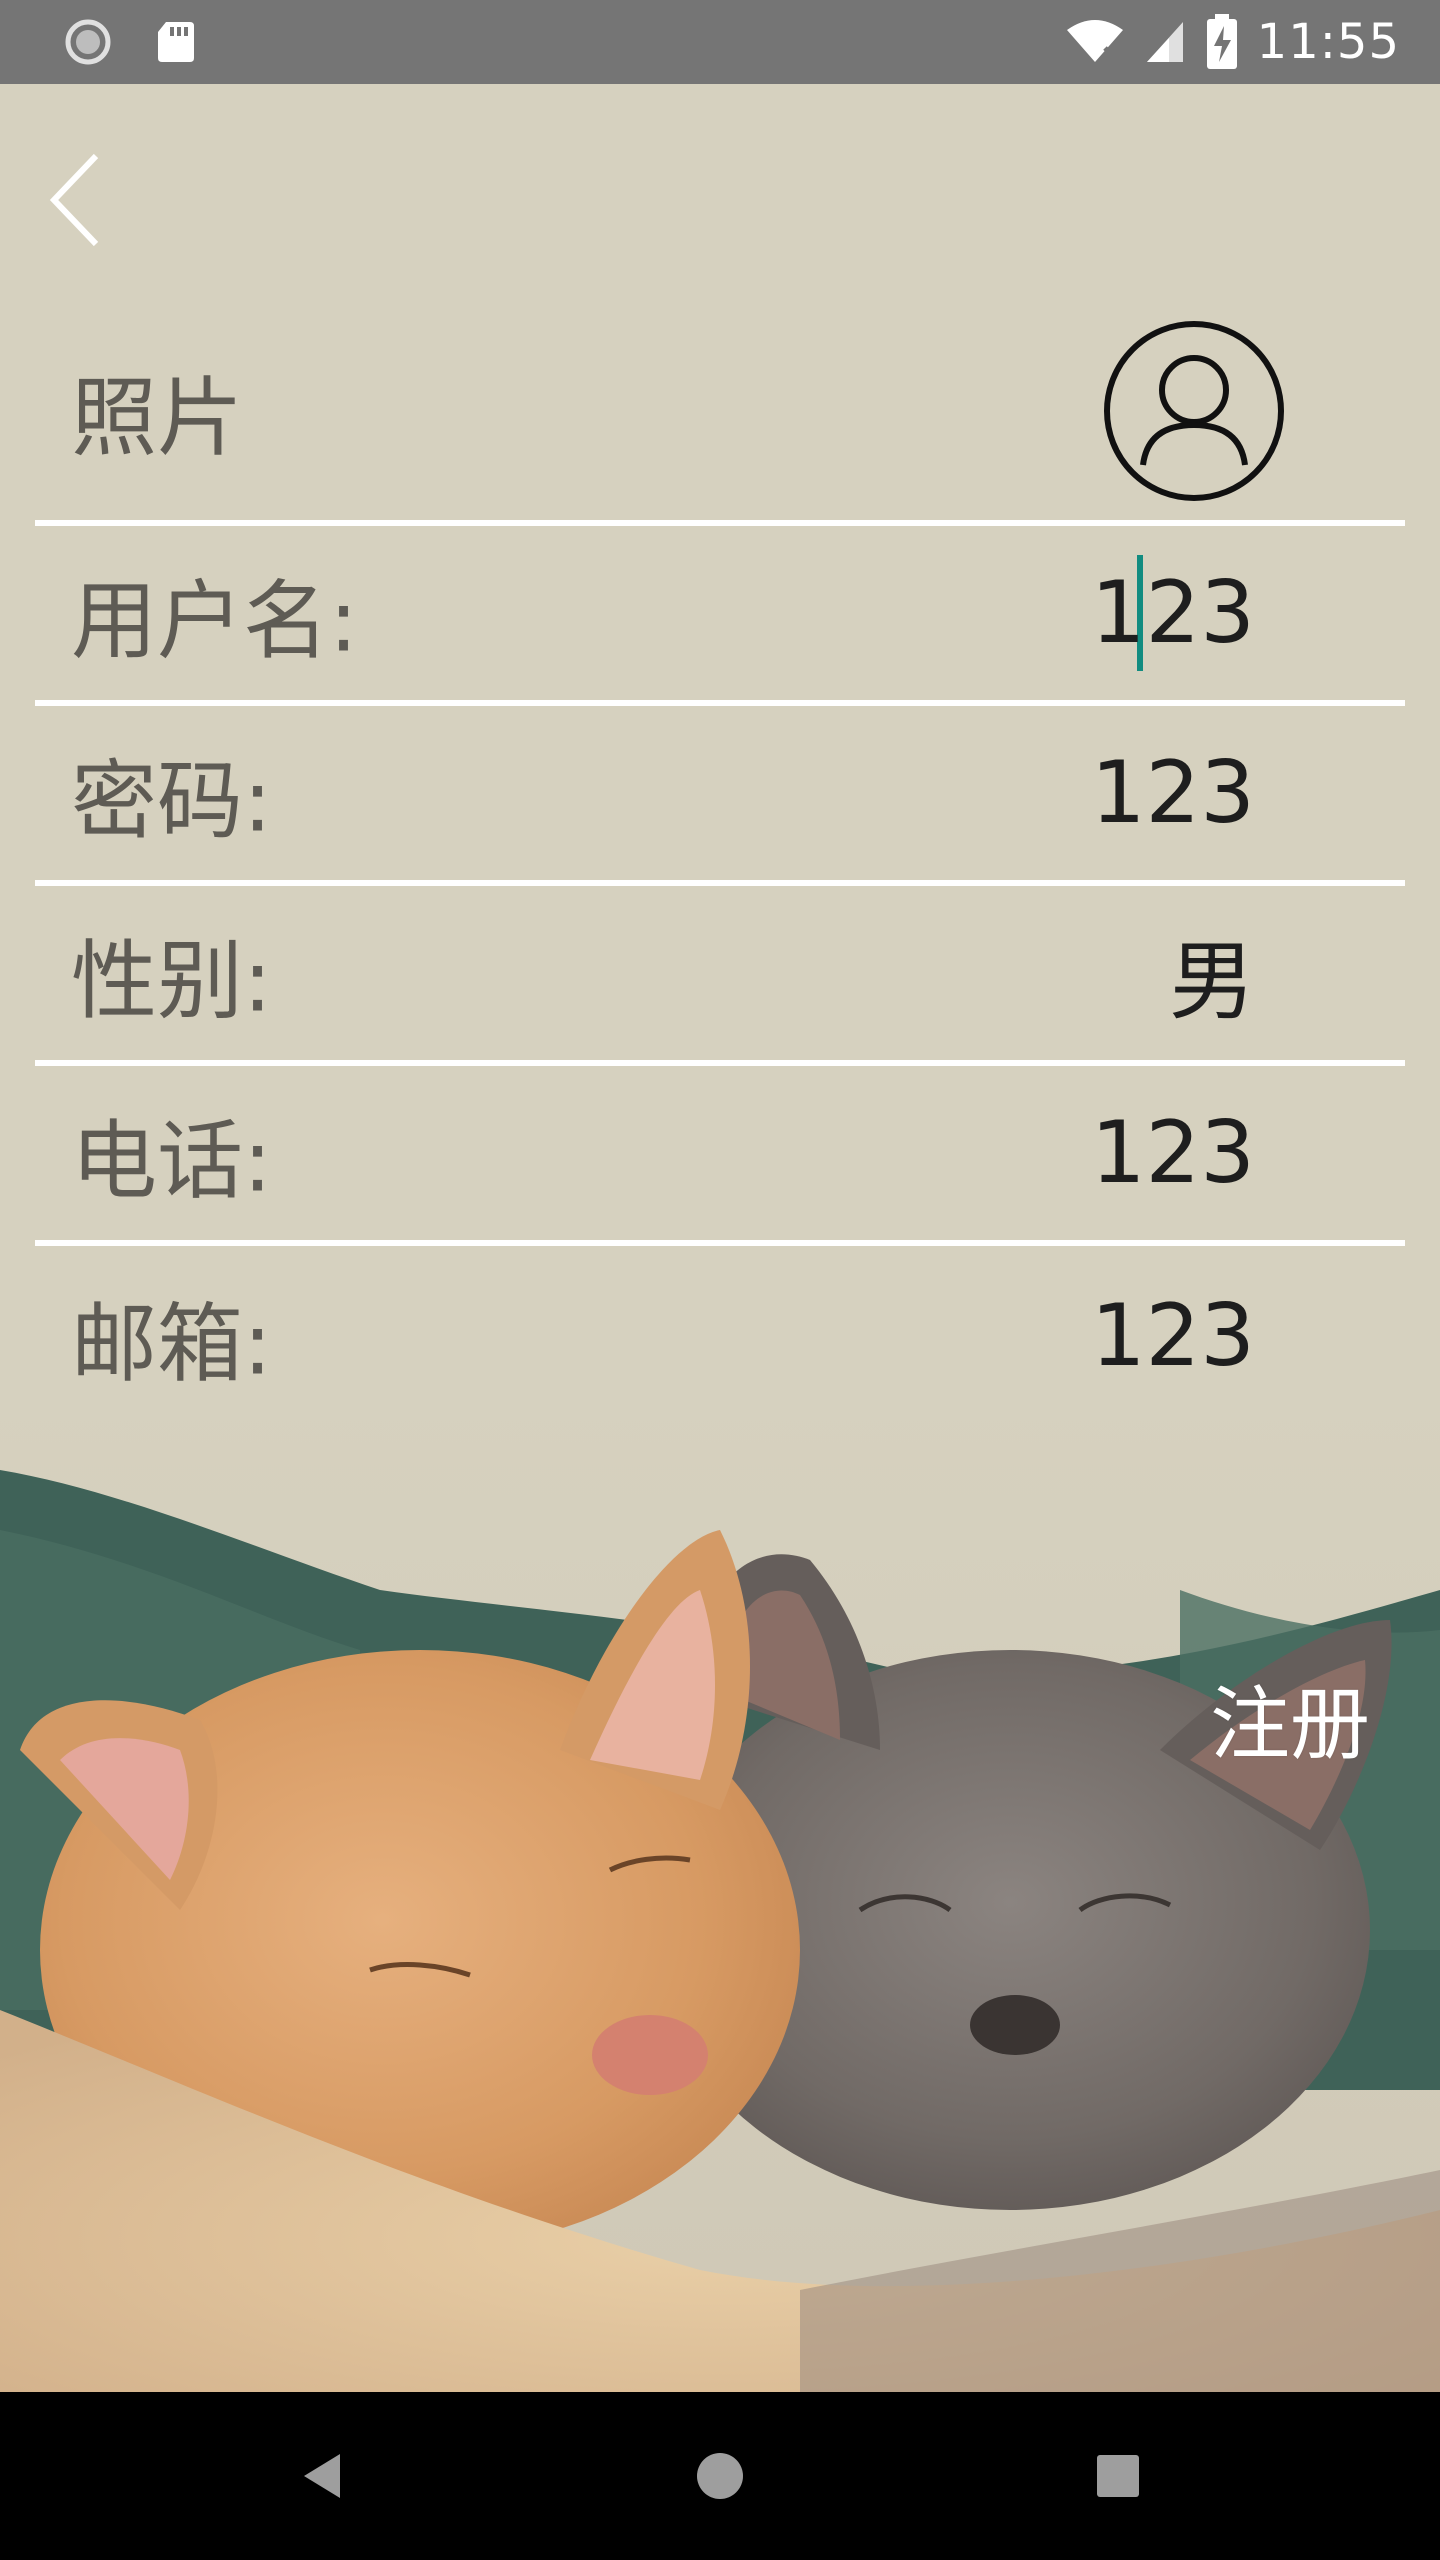 Image resolution: width=1440 pixels, height=2560 pixels. I want to click on status-time: 11:55, so click(1328, 42).